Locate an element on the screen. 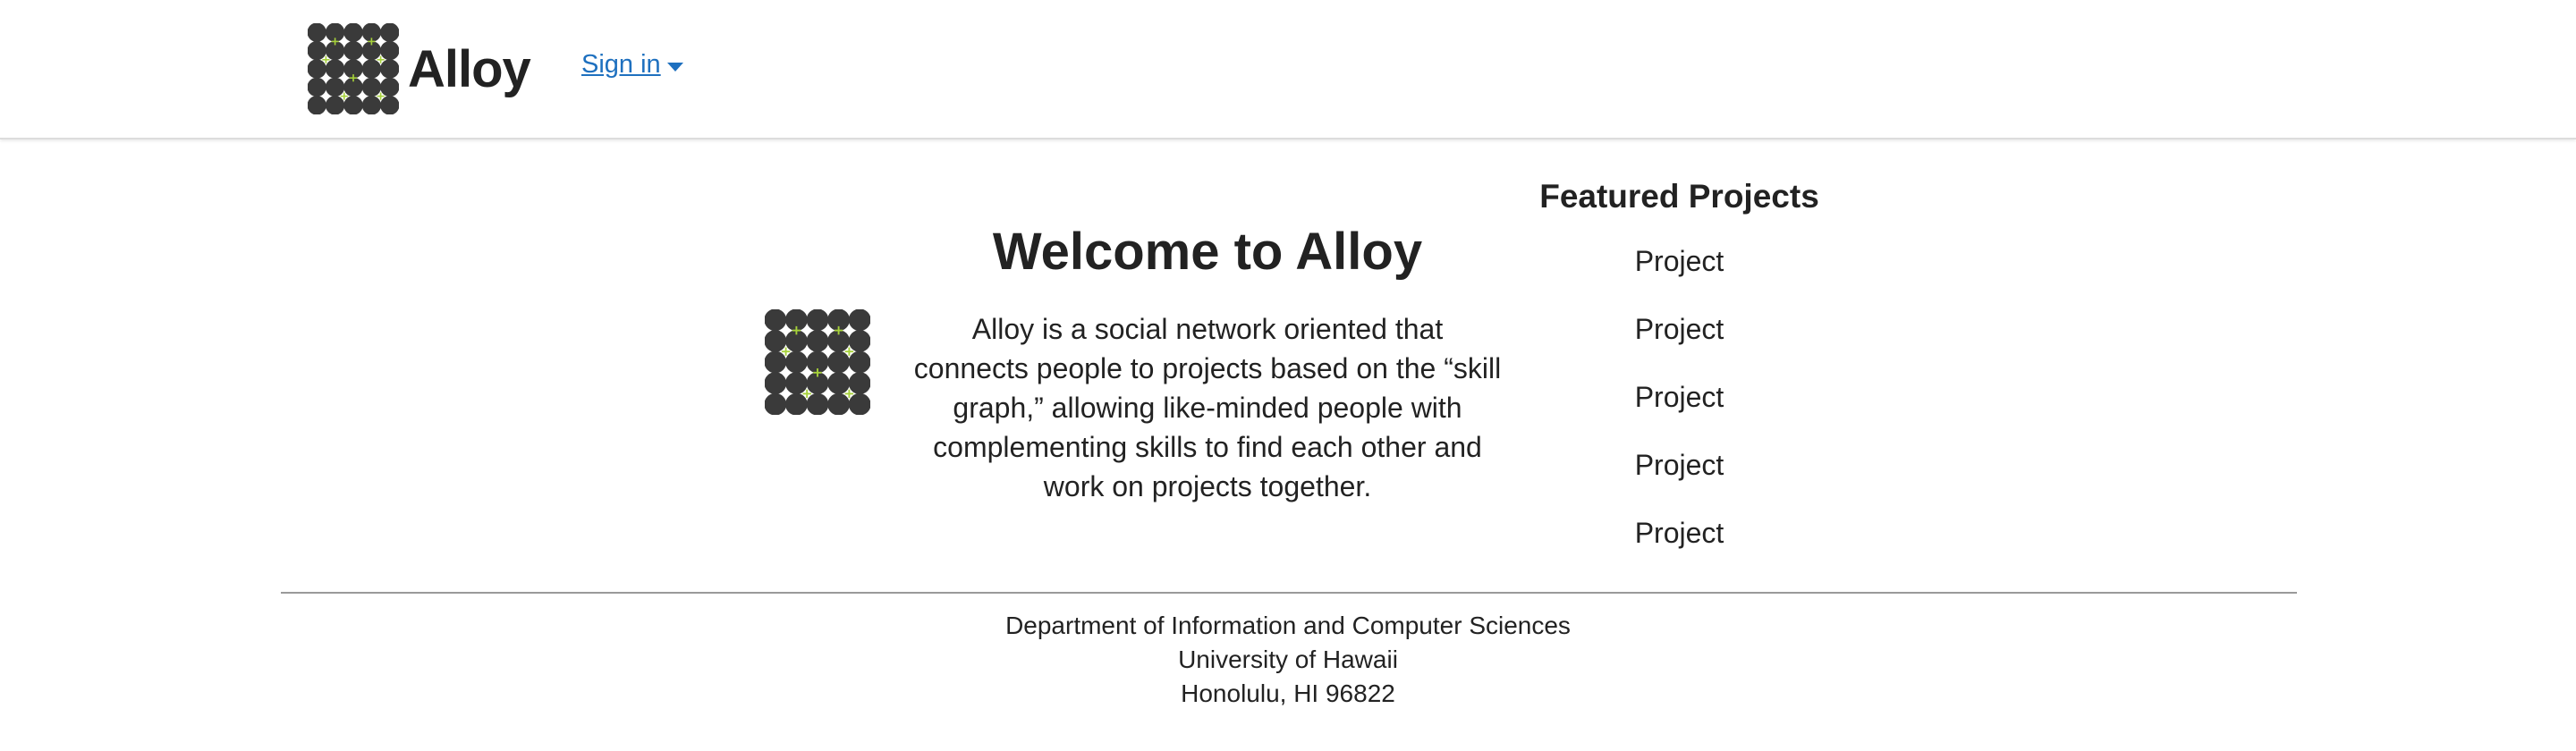  page-title: Welcome to Alloy is located at coordinates (1207, 252).